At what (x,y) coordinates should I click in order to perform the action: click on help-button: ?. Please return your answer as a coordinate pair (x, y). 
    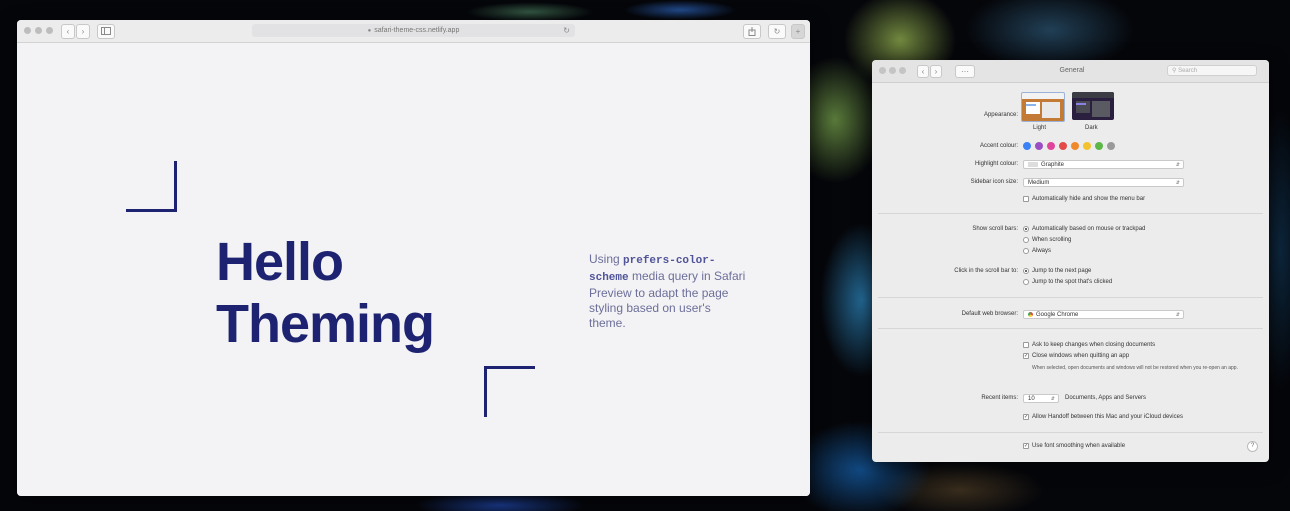
    Looking at the image, I should click on (1252, 446).